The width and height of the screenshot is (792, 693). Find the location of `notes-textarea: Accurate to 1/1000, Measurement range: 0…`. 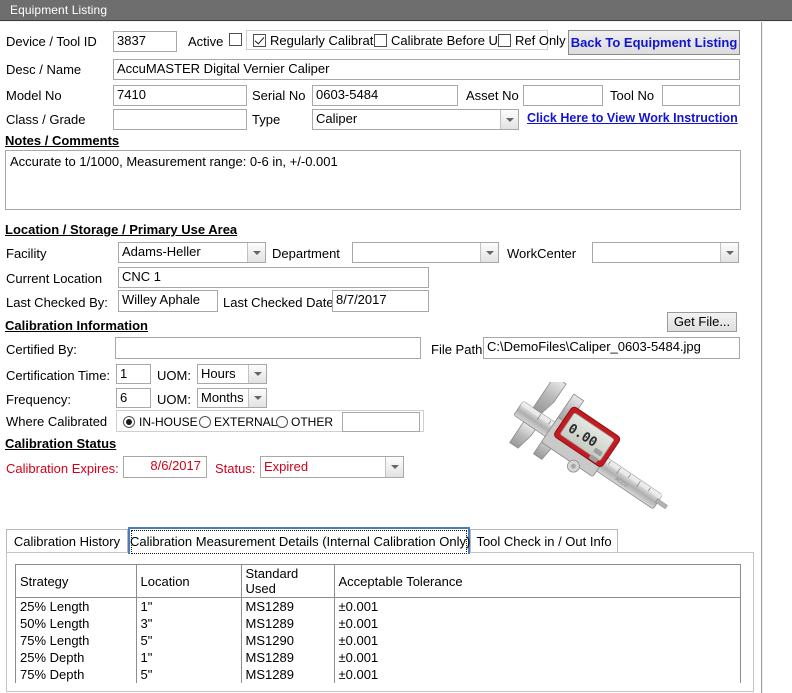

notes-textarea: Accurate to 1/1000, Measurement range: 0… is located at coordinates (373, 180).